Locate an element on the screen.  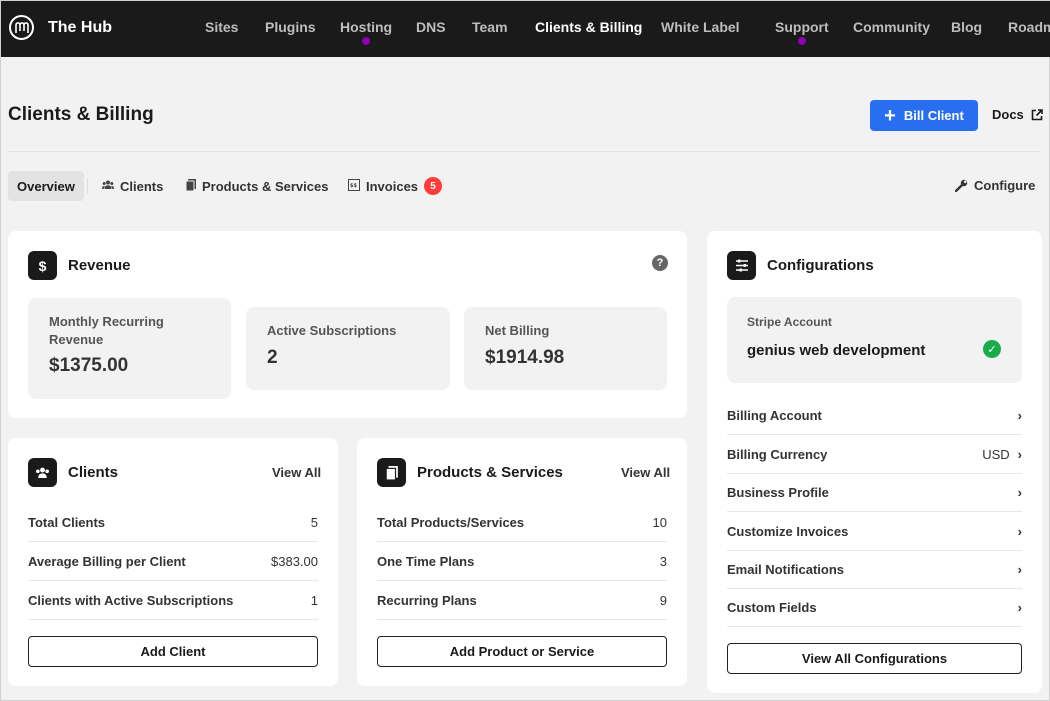
row-value: $383.00 is located at coordinates (294, 561).